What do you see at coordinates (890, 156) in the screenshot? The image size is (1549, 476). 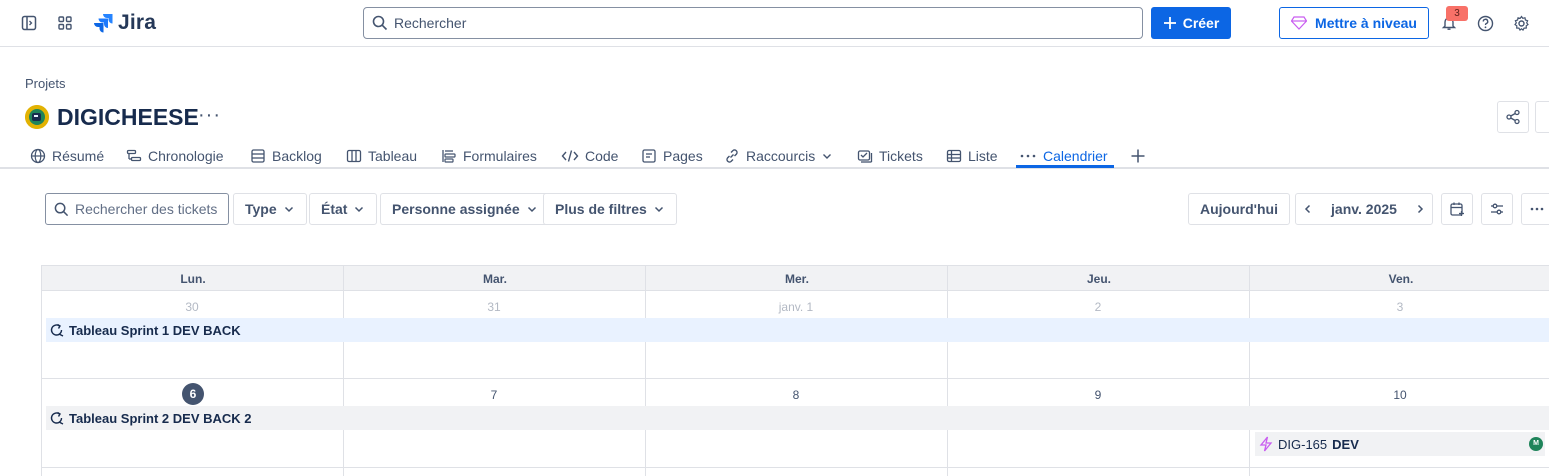 I see `tab-tickets: Tickets` at bounding box center [890, 156].